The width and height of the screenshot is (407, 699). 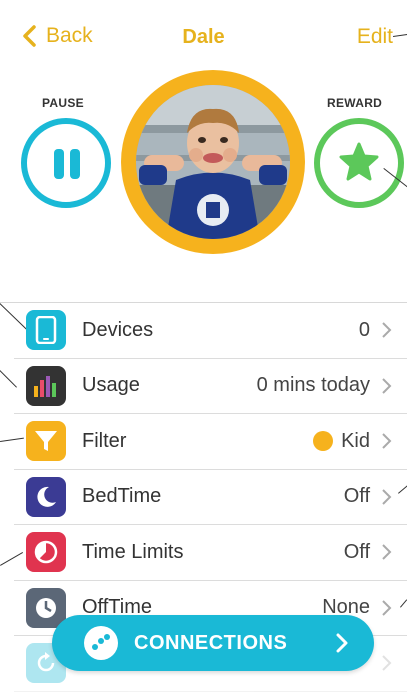 I want to click on row-label: Devices, so click(x=118, y=329).